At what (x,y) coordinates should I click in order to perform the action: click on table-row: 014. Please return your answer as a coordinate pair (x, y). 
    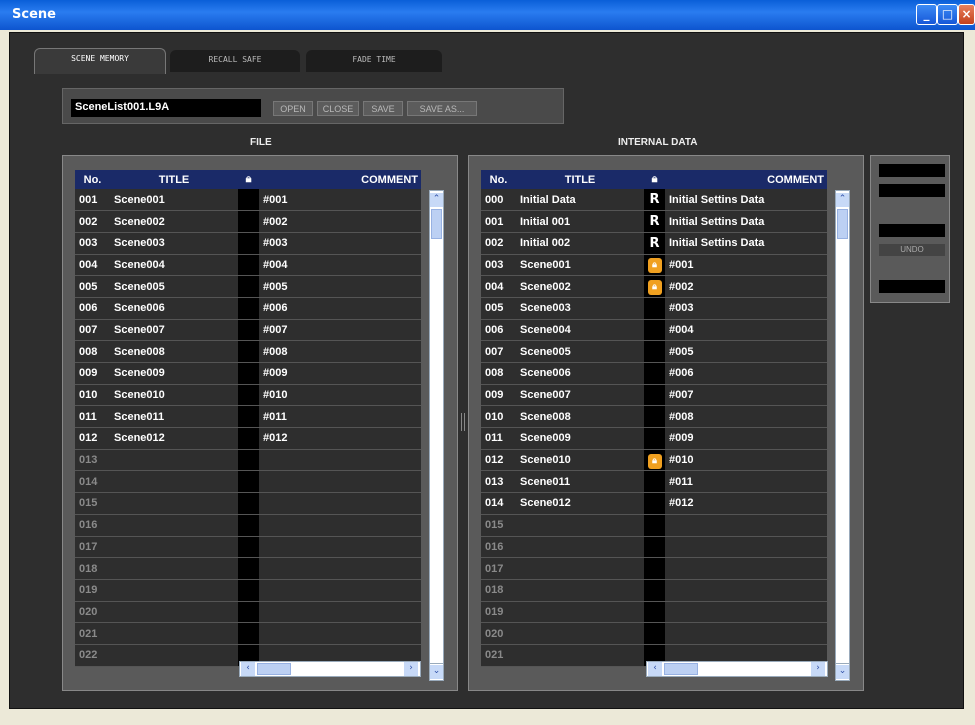
    Looking at the image, I should click on (248, 482).